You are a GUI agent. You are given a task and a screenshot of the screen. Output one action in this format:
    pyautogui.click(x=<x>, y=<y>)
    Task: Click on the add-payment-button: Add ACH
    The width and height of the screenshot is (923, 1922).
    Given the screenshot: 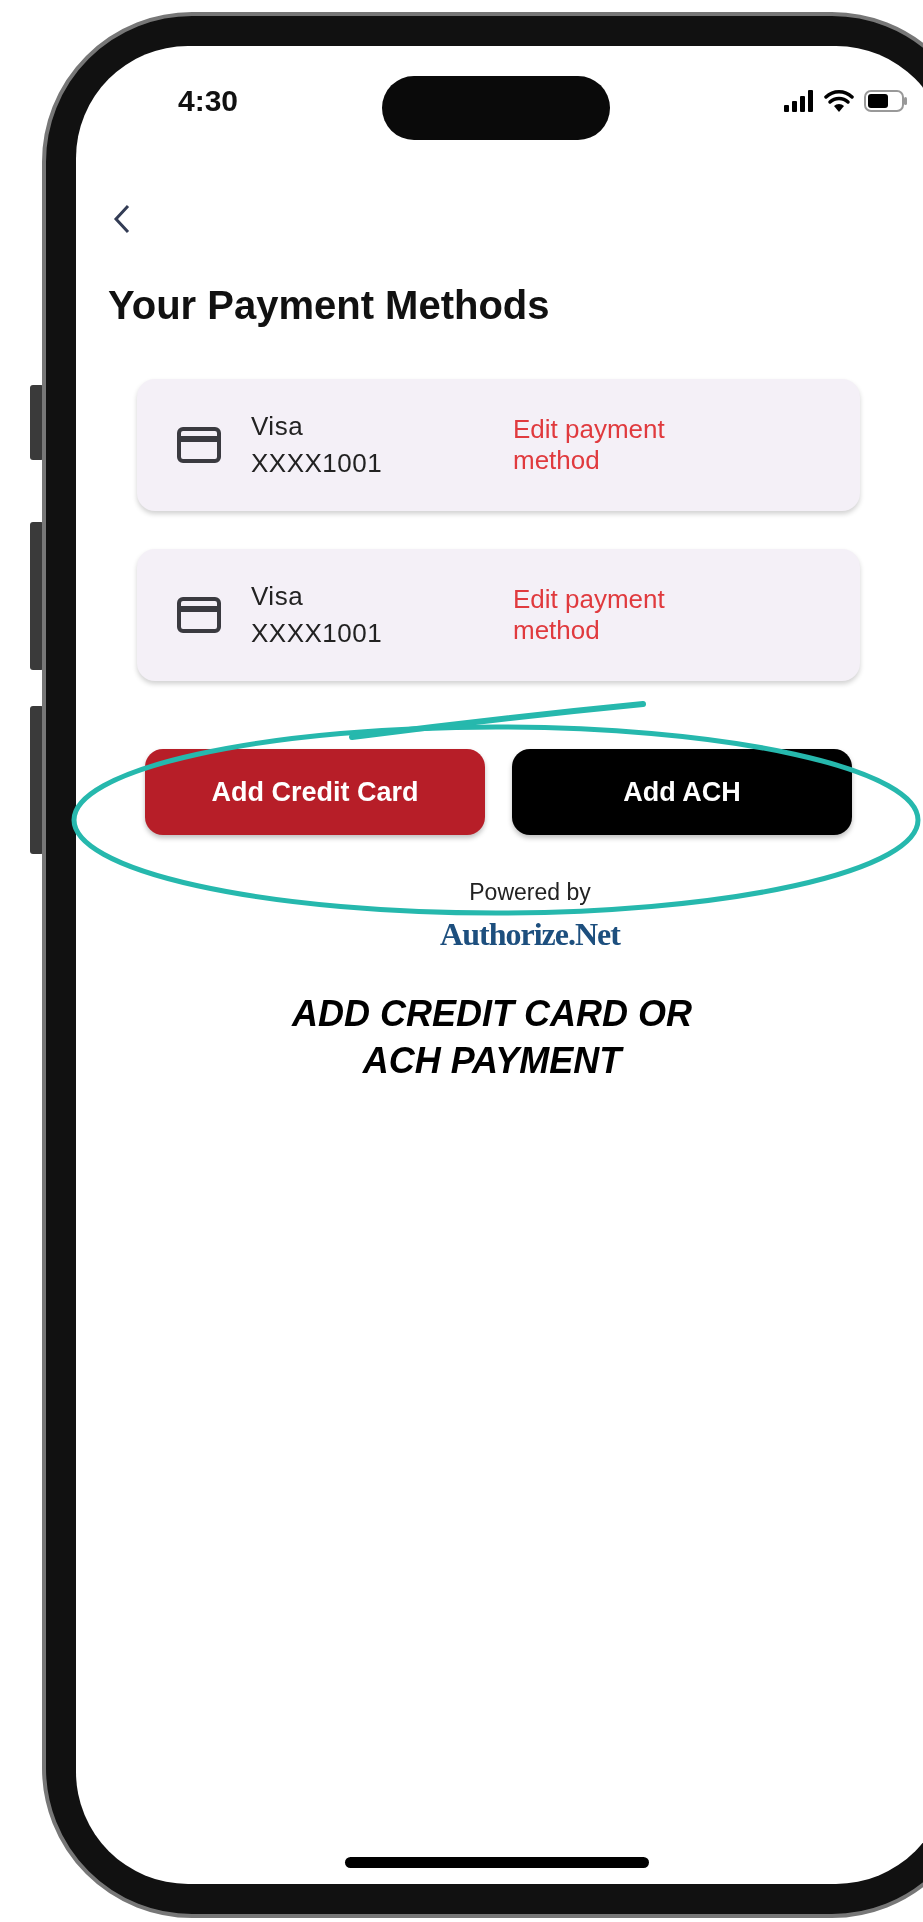 What is the action you would take?
    pyautogui.click(x=682, y=792)
    